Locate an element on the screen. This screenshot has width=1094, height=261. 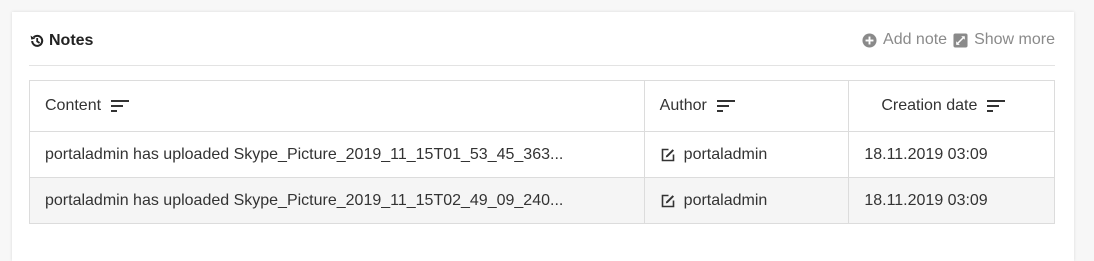
column-header-author: Author is located at coordinates (746, 106).